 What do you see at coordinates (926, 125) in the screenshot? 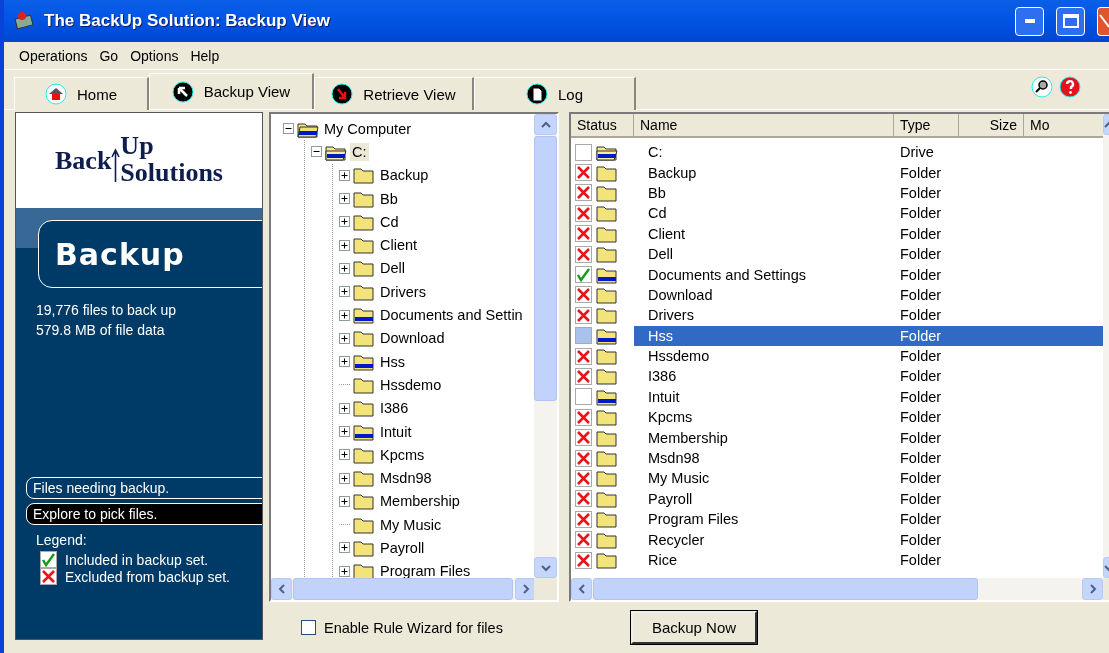
I see `column-header: Type` at bounding box center [926, 125].